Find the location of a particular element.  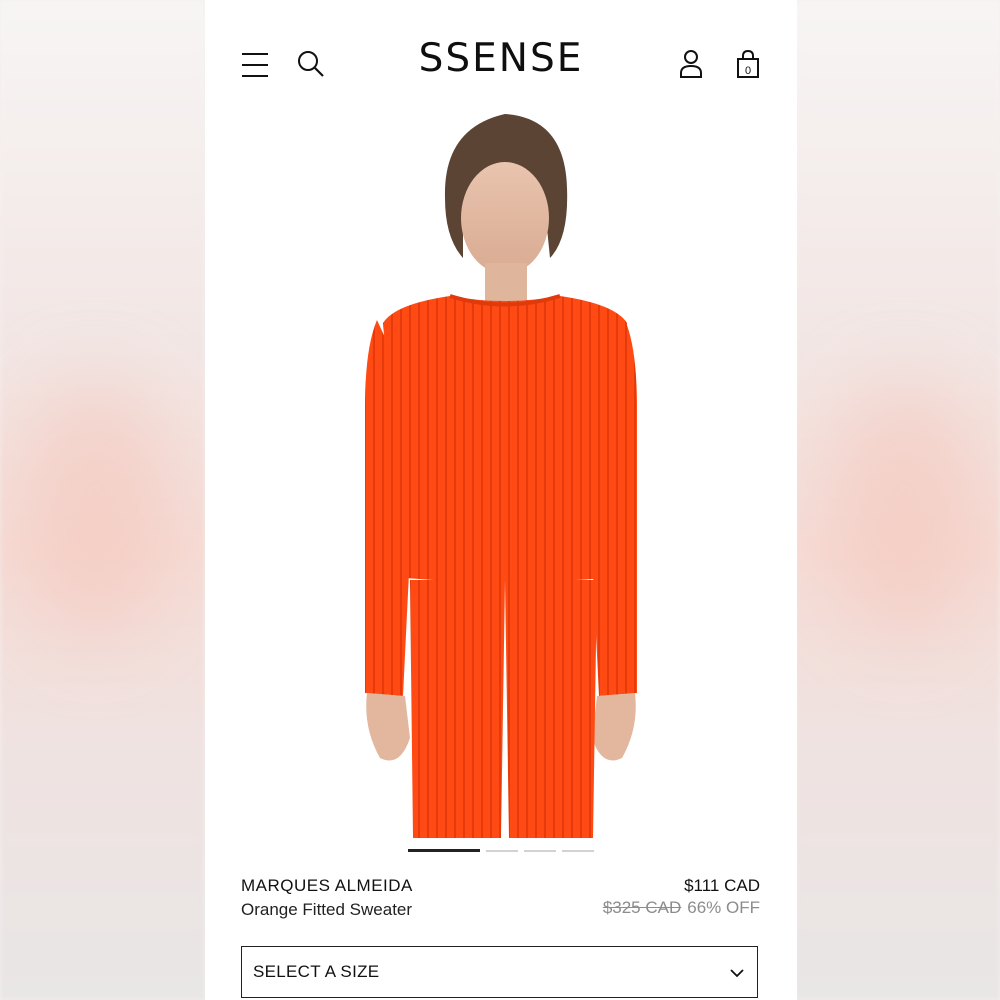

current-price: $111 CAD is located at coordinates (722, 885).